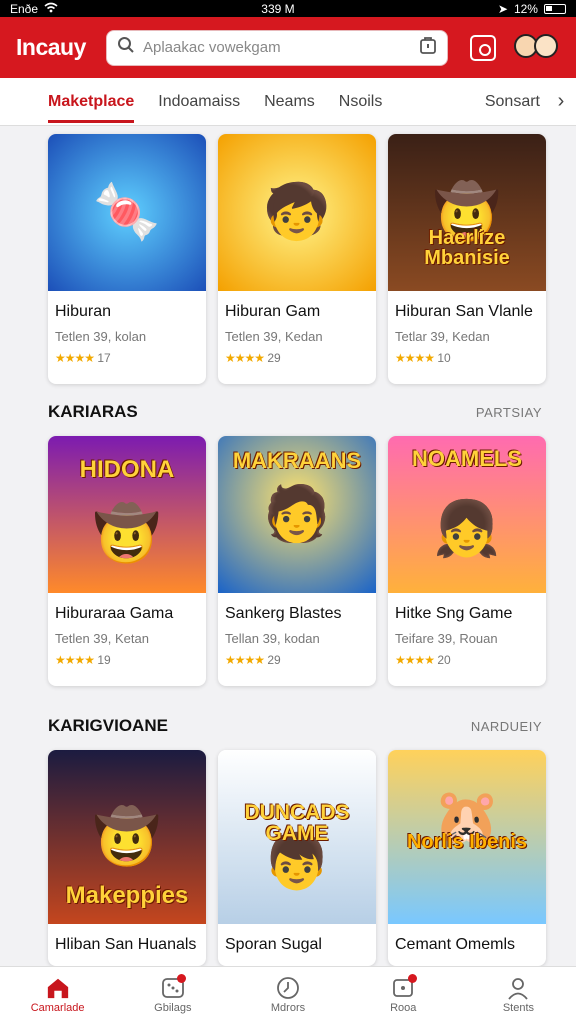 The width and height of the screenshot is (576, 1024). Describe the element at coordinates (102, 638) in the screenshot. I see `game-subtitle: Tetlen 39, Ketan` at that location.